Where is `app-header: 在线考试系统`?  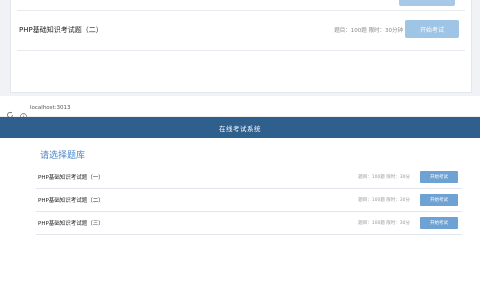
app-header: 在线考试系统 is located at coordinates (240, 127).